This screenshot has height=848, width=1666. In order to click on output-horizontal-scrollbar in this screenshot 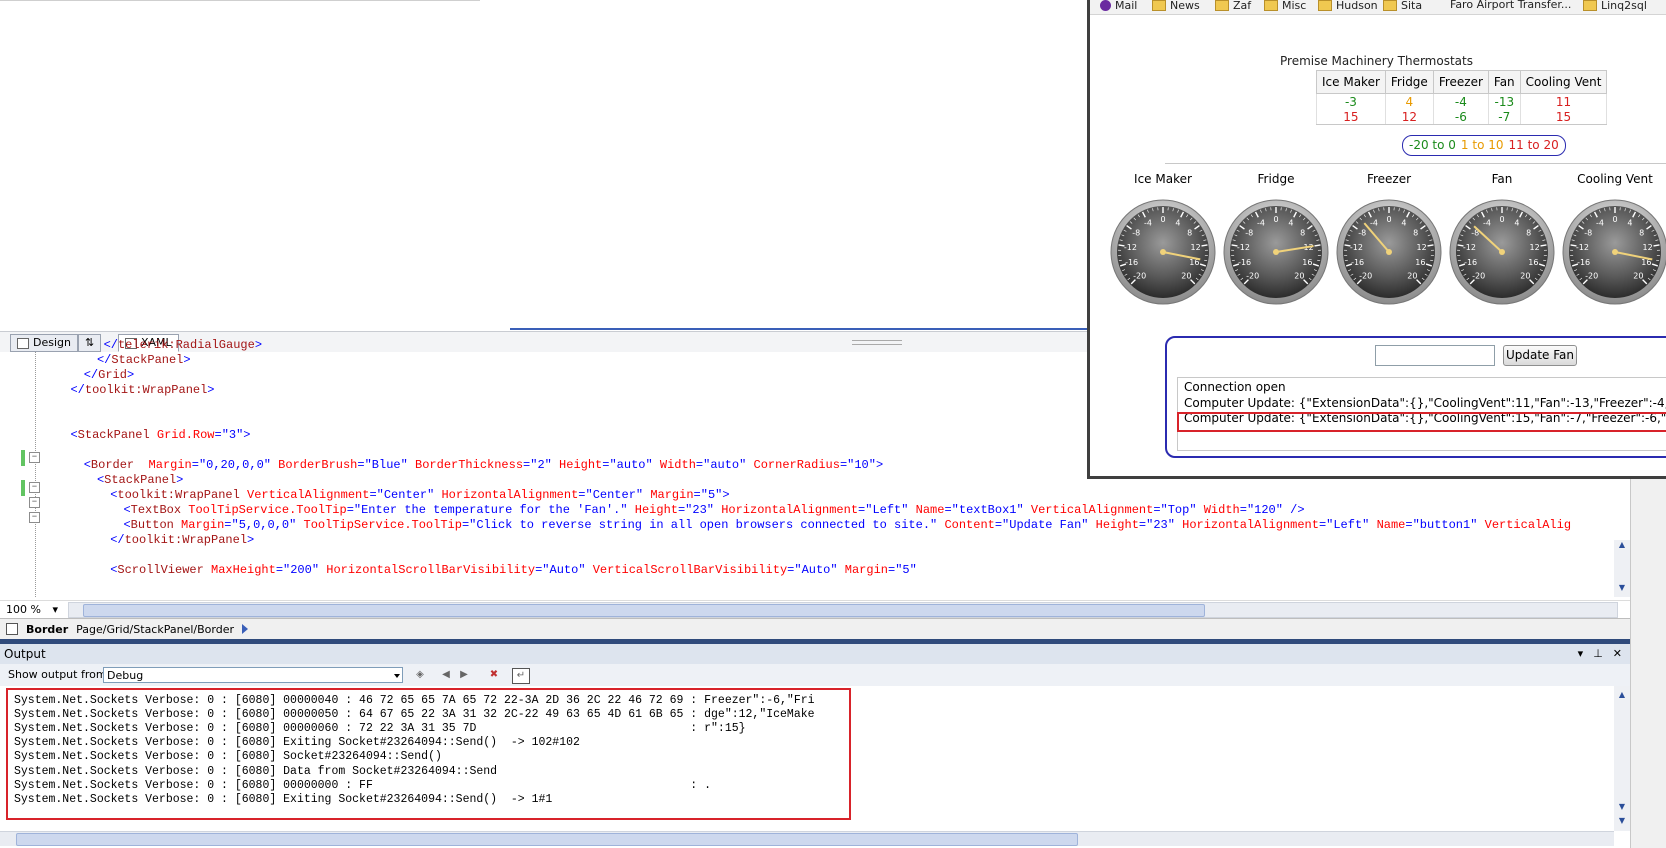, I will do `click(807, 838)`.